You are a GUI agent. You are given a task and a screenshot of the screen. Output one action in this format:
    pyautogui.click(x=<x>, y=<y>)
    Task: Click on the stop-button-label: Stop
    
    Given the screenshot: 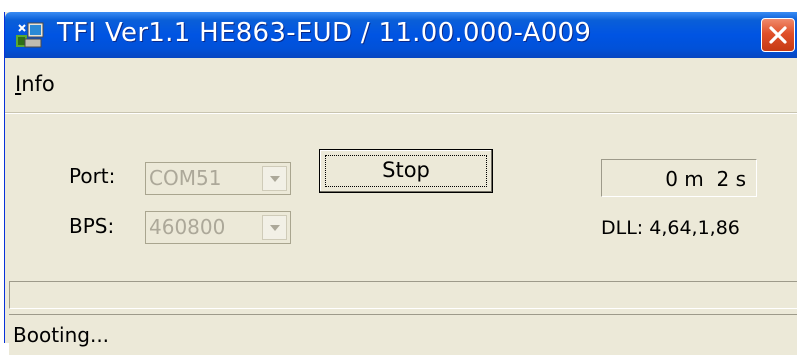 What is the action you would take?
    pyautogui.click(x=406, y=170)
    